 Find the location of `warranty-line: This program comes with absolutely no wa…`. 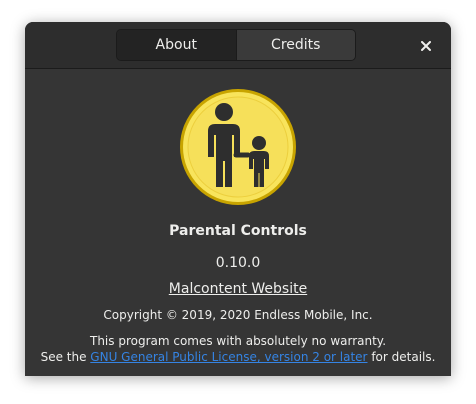

warranty-line: This program comes with absolutely no wa… is located at coordinates (238, 341).